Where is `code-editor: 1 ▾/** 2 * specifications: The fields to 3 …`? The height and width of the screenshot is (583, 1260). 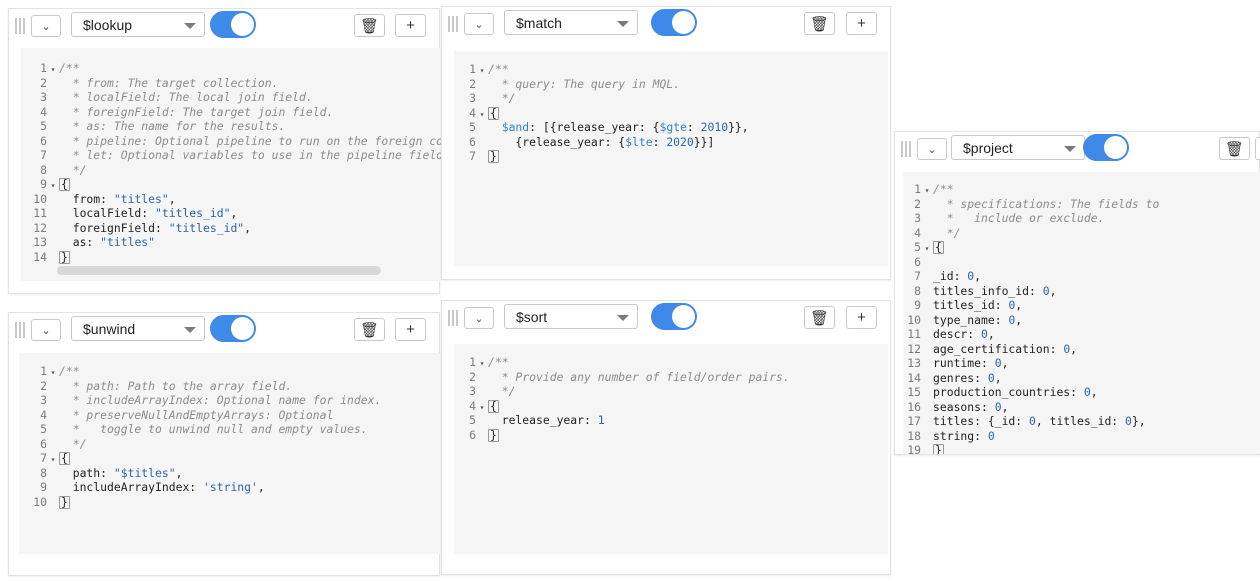
code-editor: 1 ▾/** 2 * specifications: The fields to 3 … is located at coordinates (1081, 313).